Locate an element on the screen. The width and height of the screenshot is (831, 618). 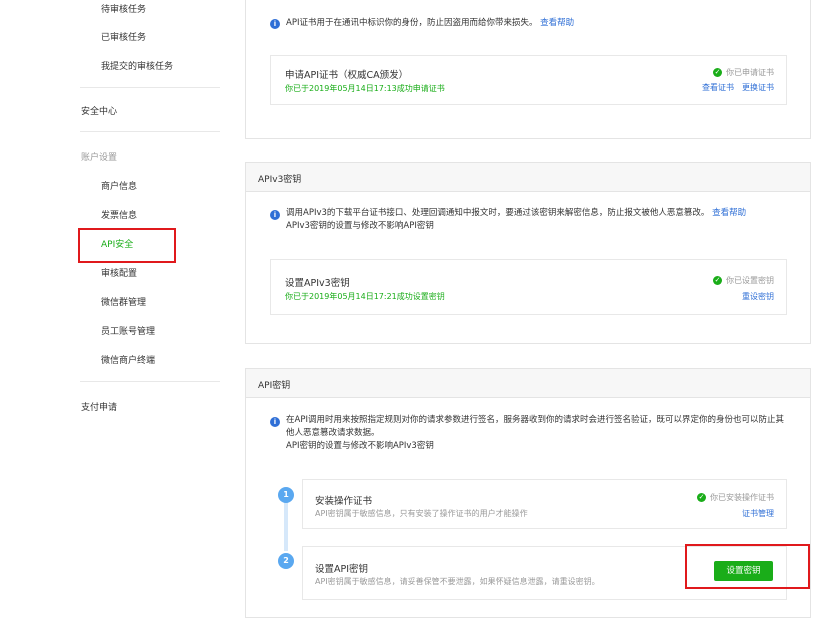
cert-management-link: 证书管理 is located at coordinates (758, 513).